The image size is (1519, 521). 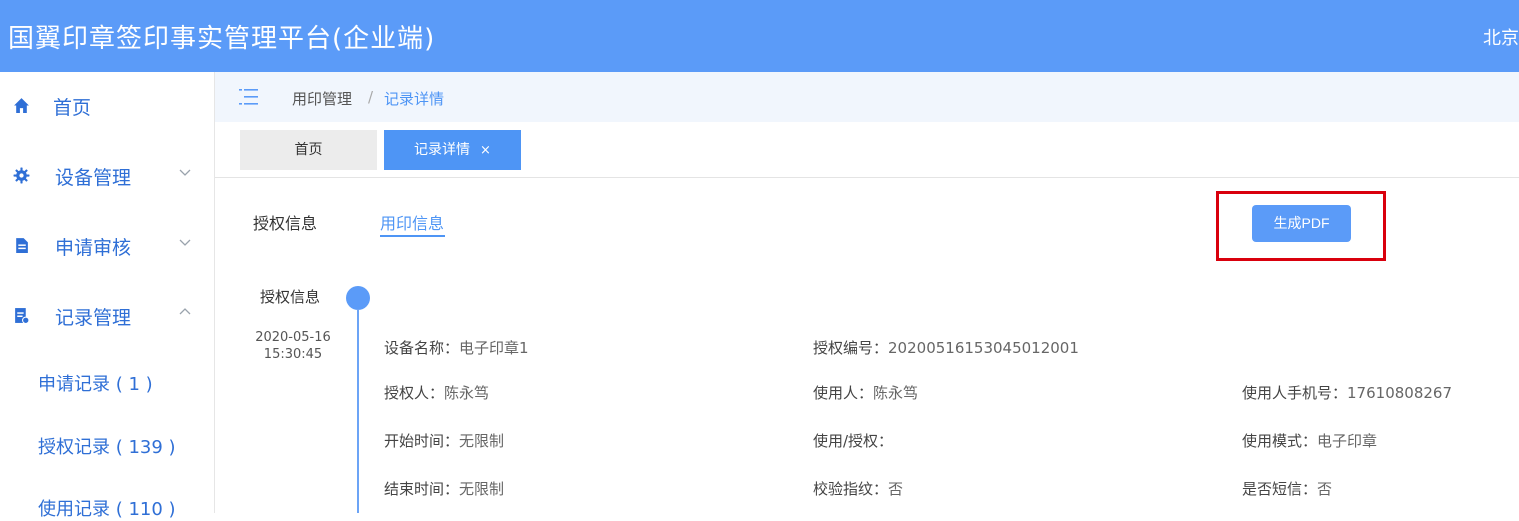 What do you see at coordinates (1399, 393) in the screenshot?
I see `field-value: 17610808267` at bounding box center [1399, 393].